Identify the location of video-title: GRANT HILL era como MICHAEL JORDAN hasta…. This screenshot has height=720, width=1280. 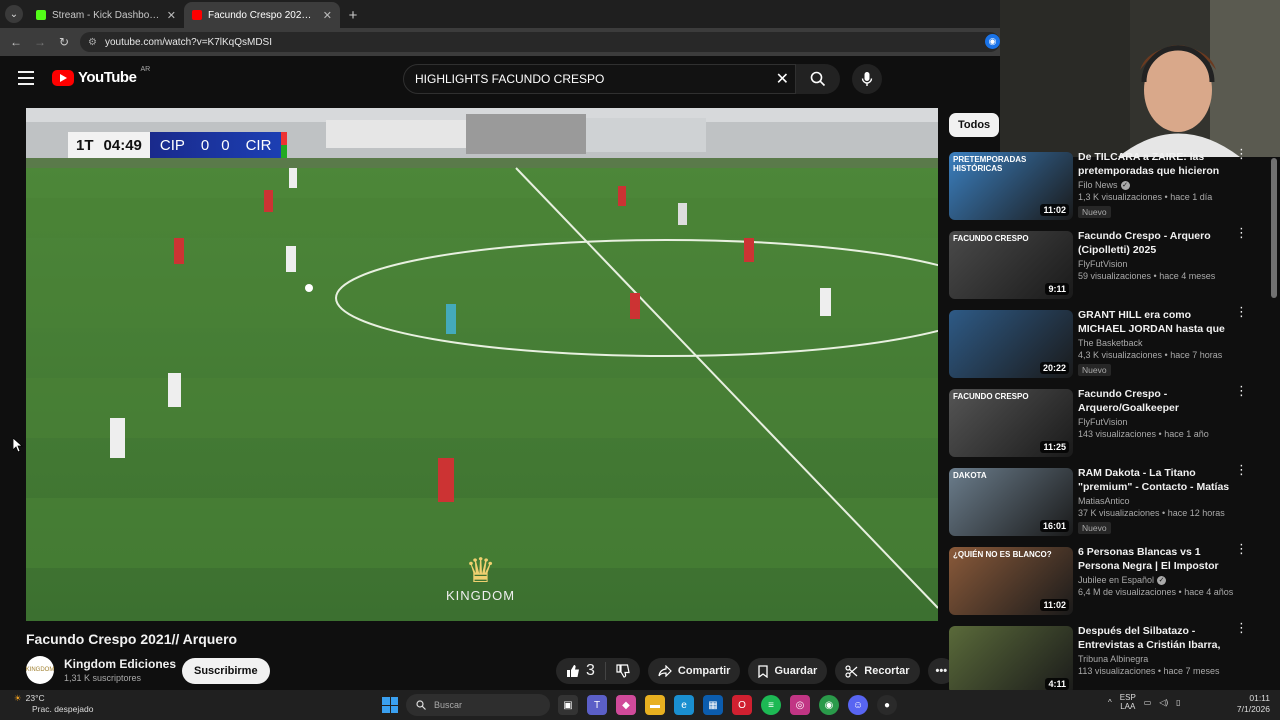
(1154, 322).